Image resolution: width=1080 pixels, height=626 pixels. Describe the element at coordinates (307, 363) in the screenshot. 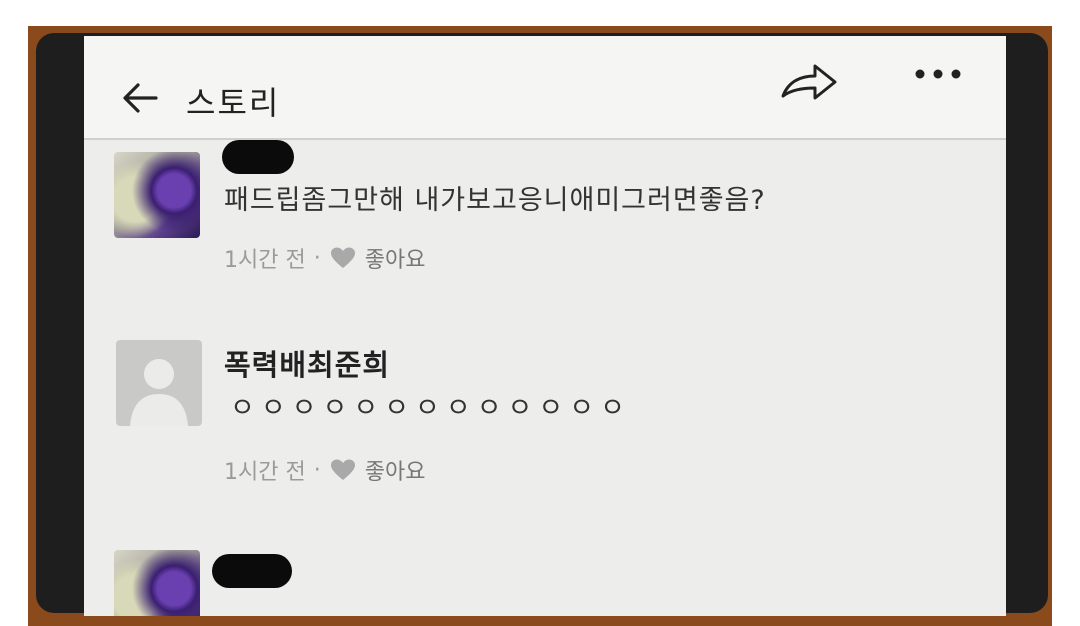

I see `comment-author: 폭력배최준희` at that location.